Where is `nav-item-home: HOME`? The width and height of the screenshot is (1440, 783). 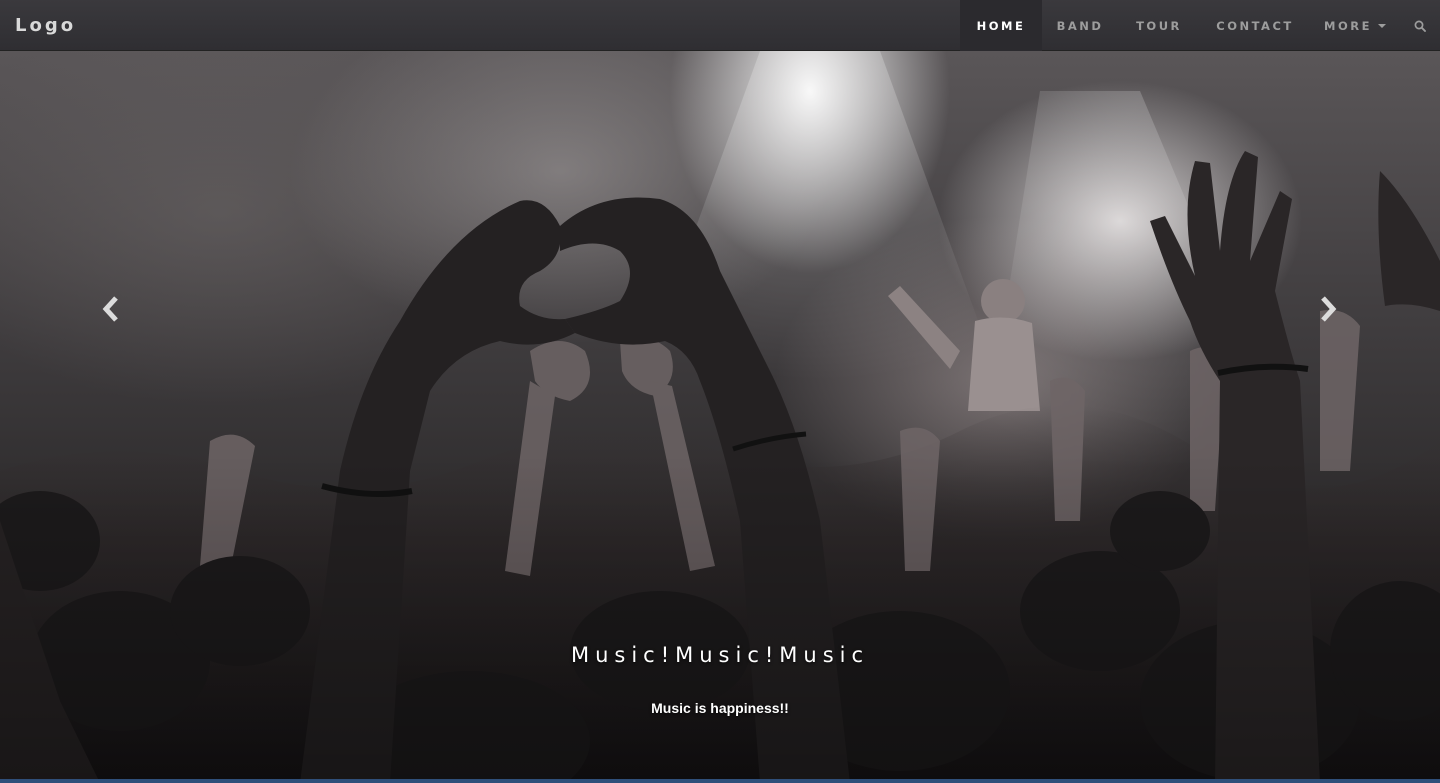
nav-item-home: HOME is located at coordinates (1001, 25).